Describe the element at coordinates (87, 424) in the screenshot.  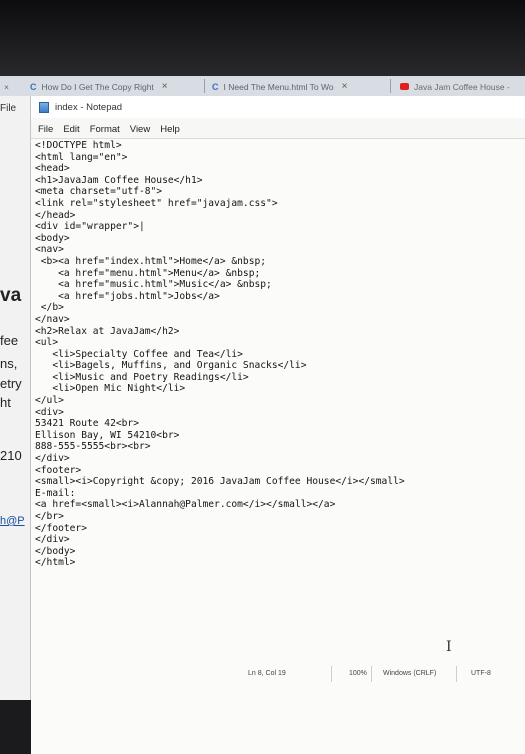
I see `code-line: 53421 Route 42<br>` at that location.